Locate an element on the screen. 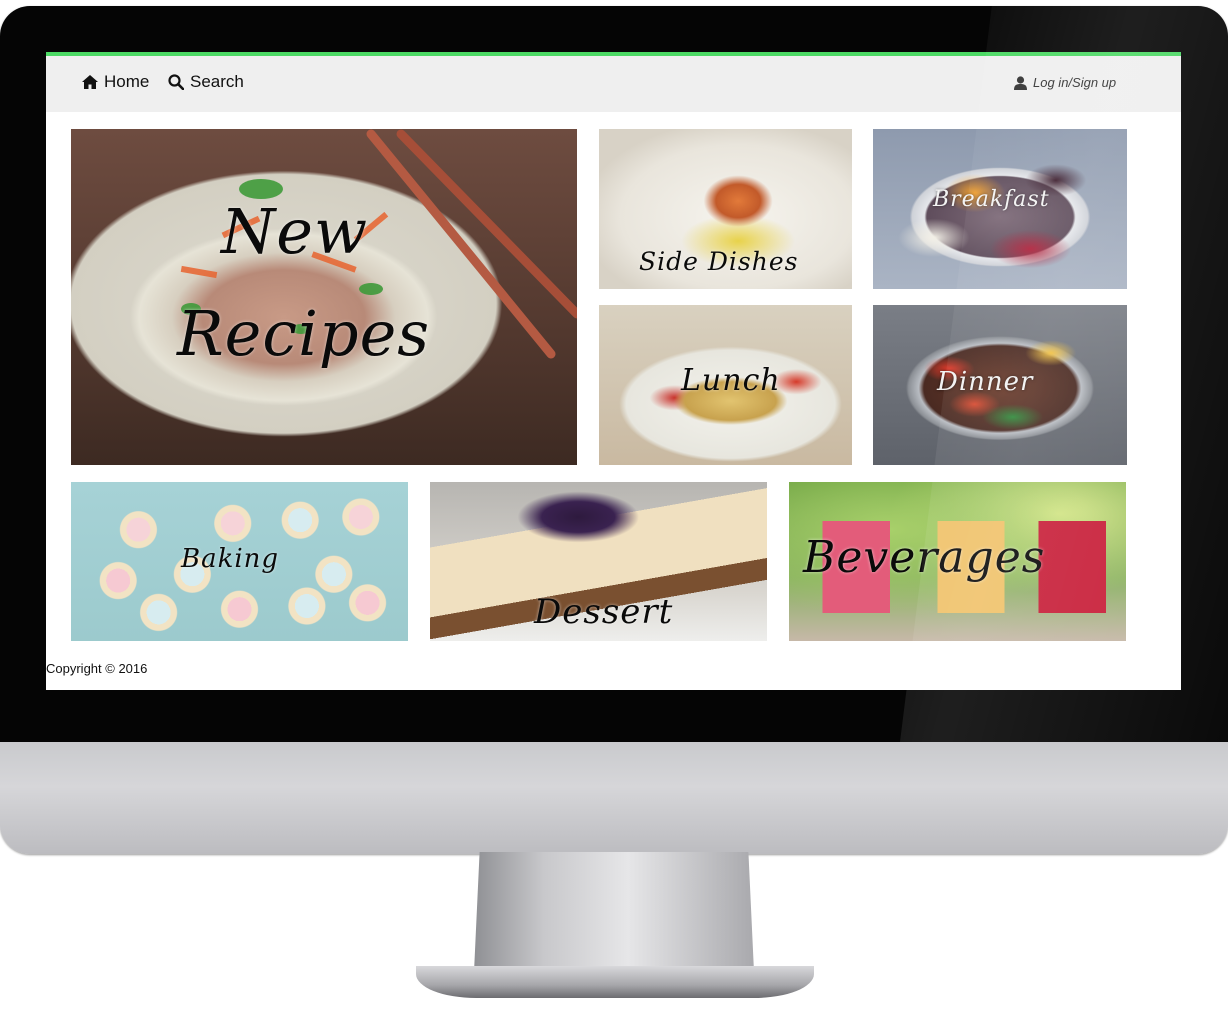 The image size is (1228, 1010). tile-dessert: Dessert is located at coordinates (598, 561).